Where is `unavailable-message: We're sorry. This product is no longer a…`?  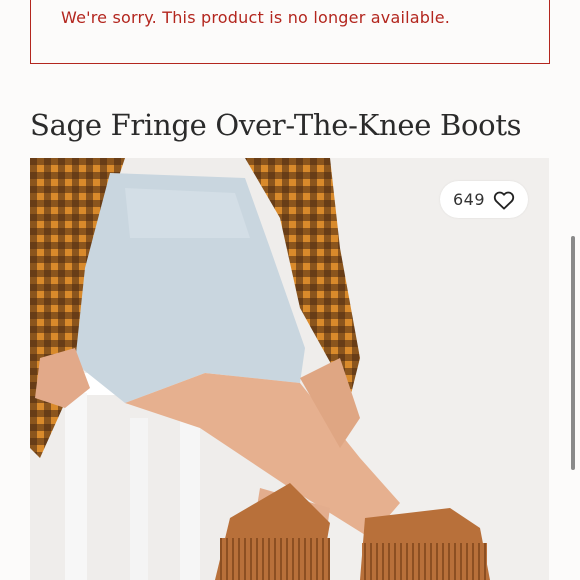
unavailable-message: We're sorry. This product is no longer a… is located at coordinates (256, 17).